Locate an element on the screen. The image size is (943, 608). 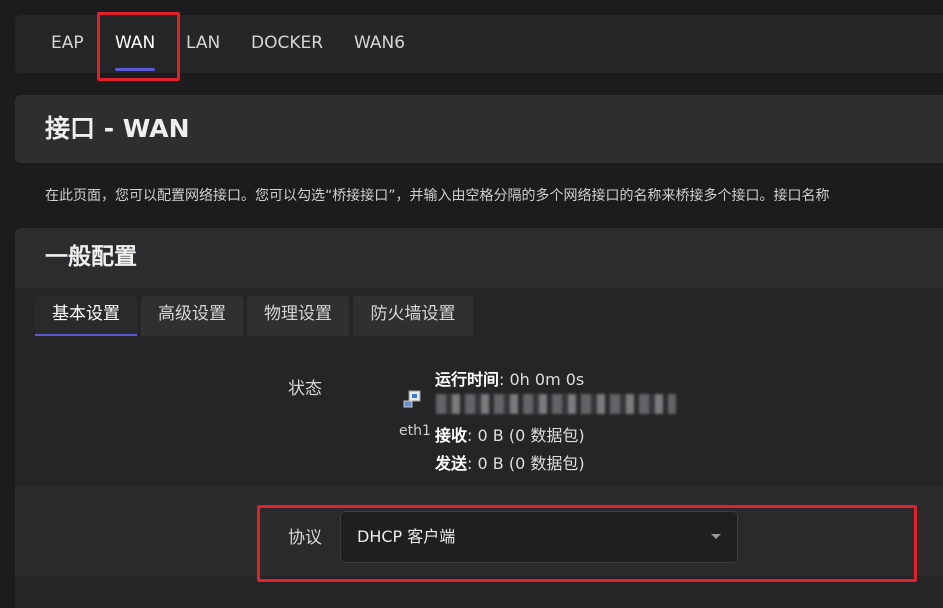
tab-docker: DOCKER is located at coordinates (287, 44).